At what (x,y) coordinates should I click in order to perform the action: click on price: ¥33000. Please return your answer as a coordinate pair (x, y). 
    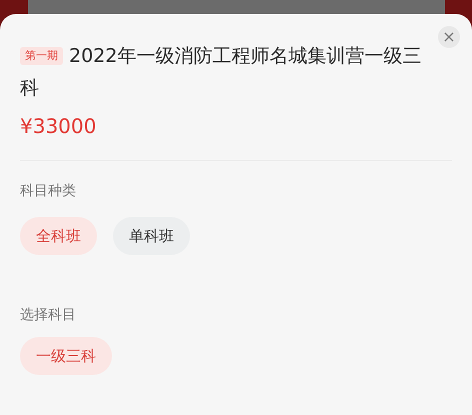
    Looking at the image, I should click on (59, 126).